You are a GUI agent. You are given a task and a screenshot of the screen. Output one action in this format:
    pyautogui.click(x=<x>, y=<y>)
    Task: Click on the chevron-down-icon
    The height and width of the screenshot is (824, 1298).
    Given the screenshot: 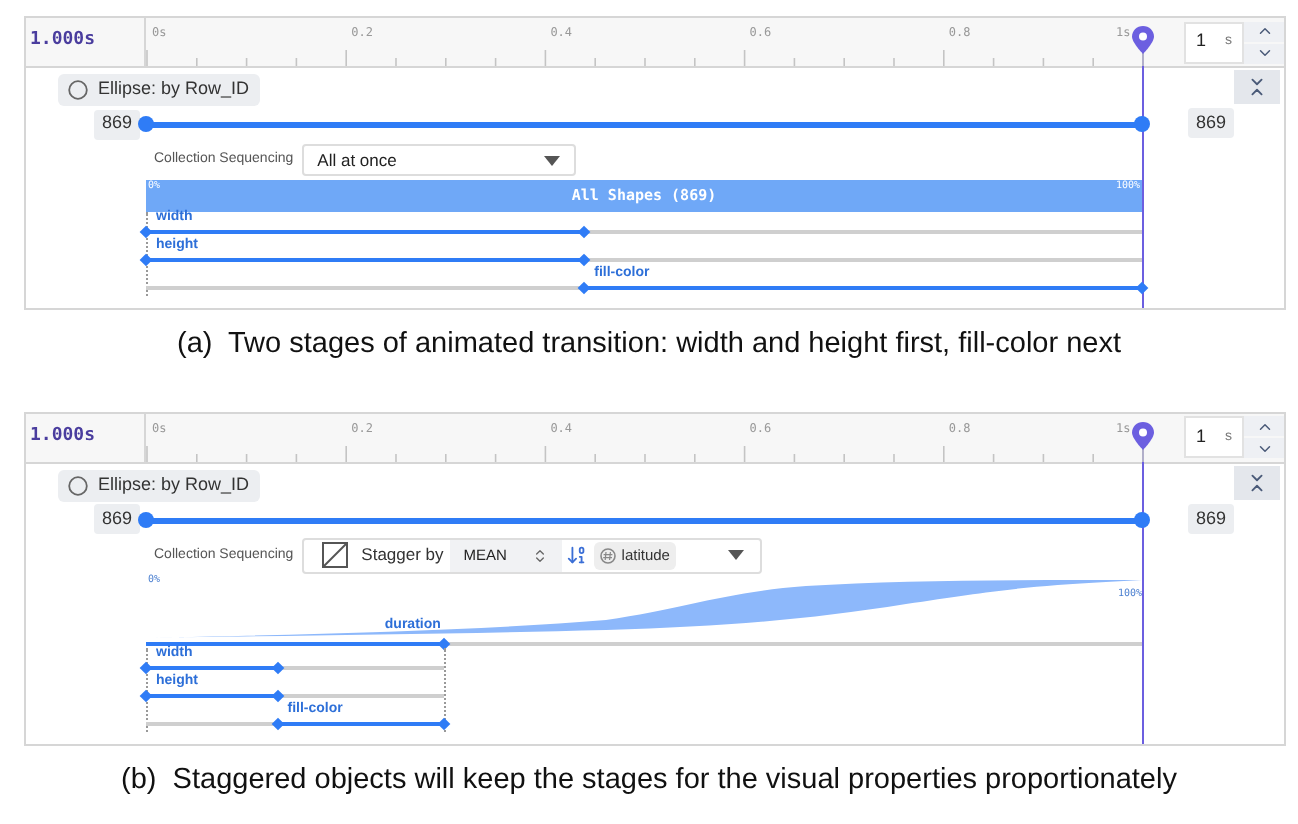 What is the action you would take?
    pyautogui.click(x=1264, y=53)
    